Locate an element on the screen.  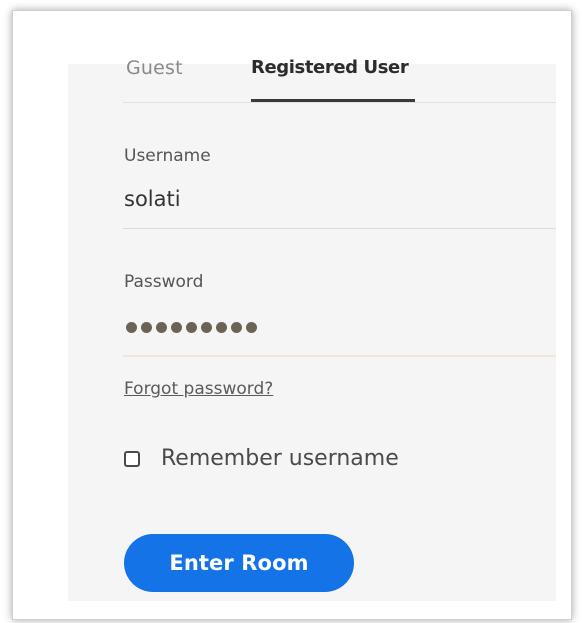
remember-username-checkbox is located at coordinates (132, 458).